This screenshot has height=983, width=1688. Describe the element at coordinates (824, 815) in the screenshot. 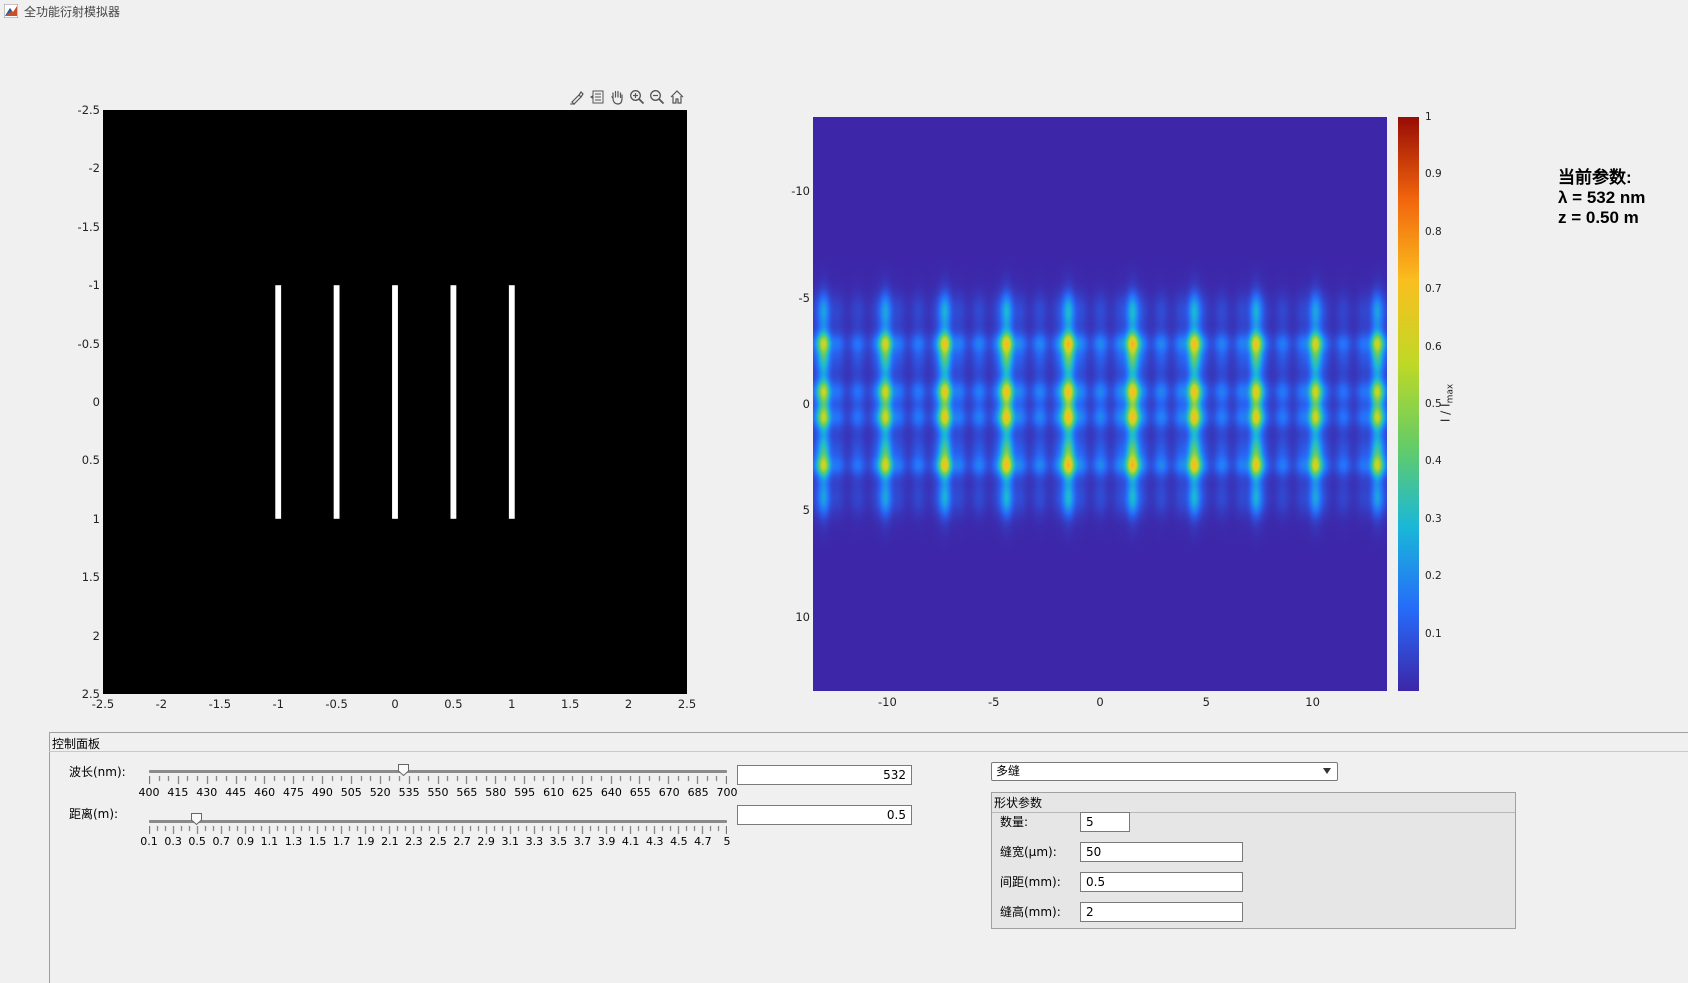

I see `distance-input: 0.5` at that location.